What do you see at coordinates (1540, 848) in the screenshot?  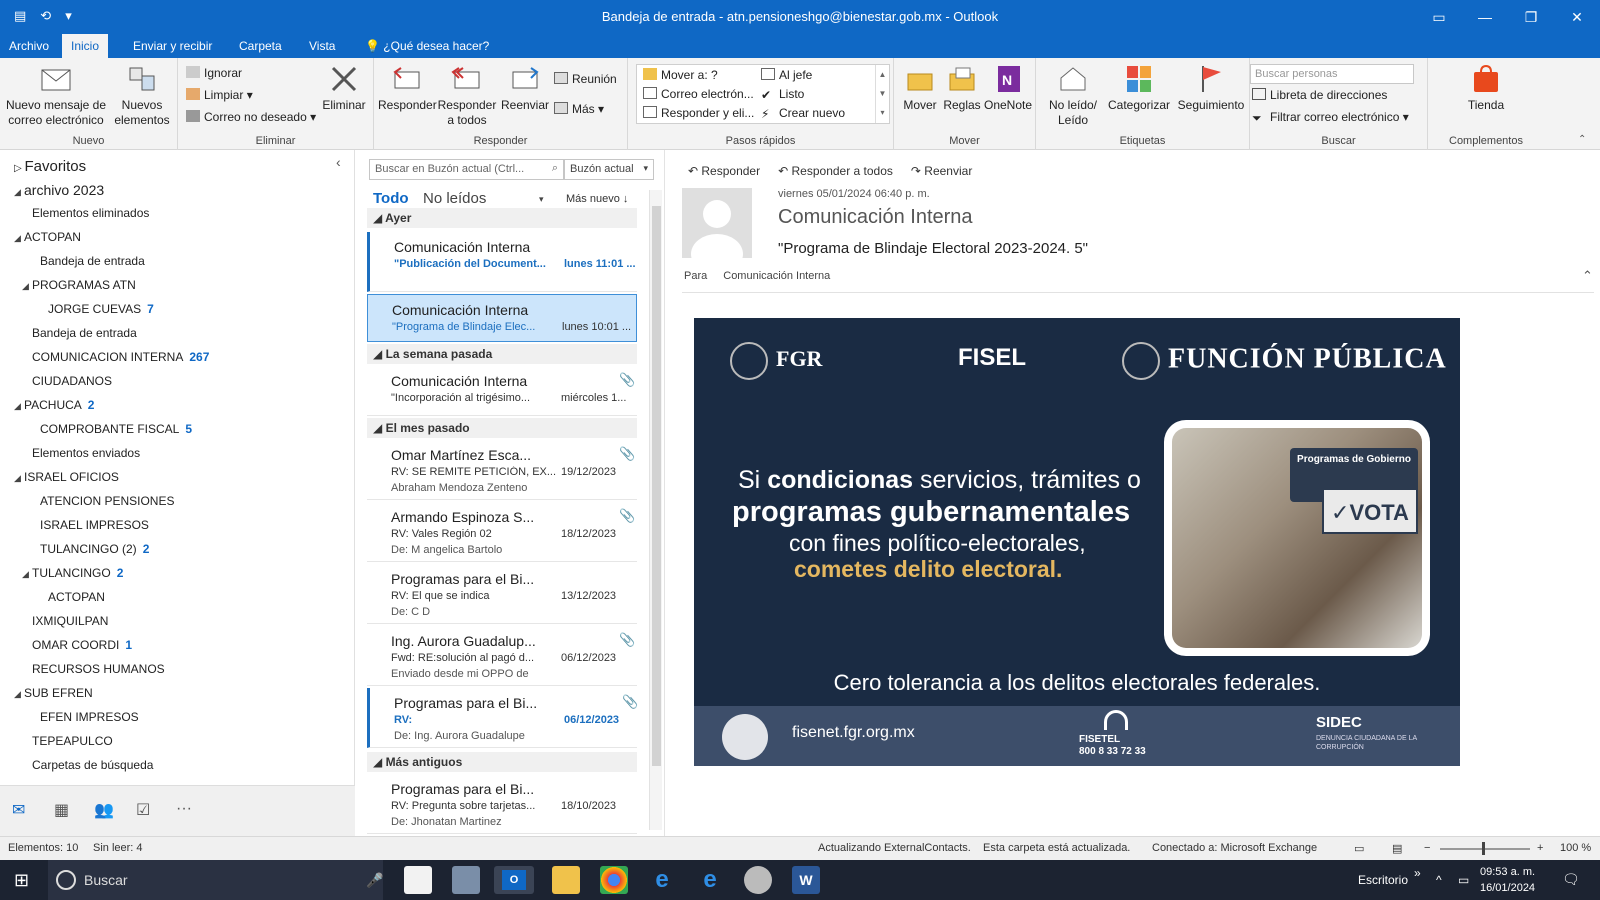 I see `zoom-in-icon: +` at bounding box center [1540, 848].